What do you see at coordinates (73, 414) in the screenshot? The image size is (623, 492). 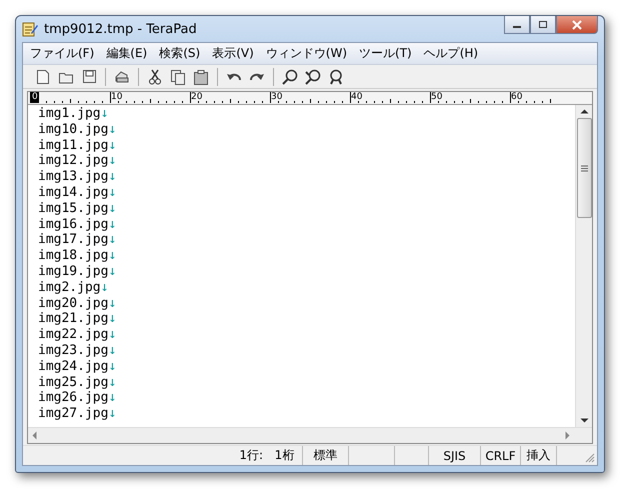 I see `text-line: img27.jpg` at bounding box center [73, 414].